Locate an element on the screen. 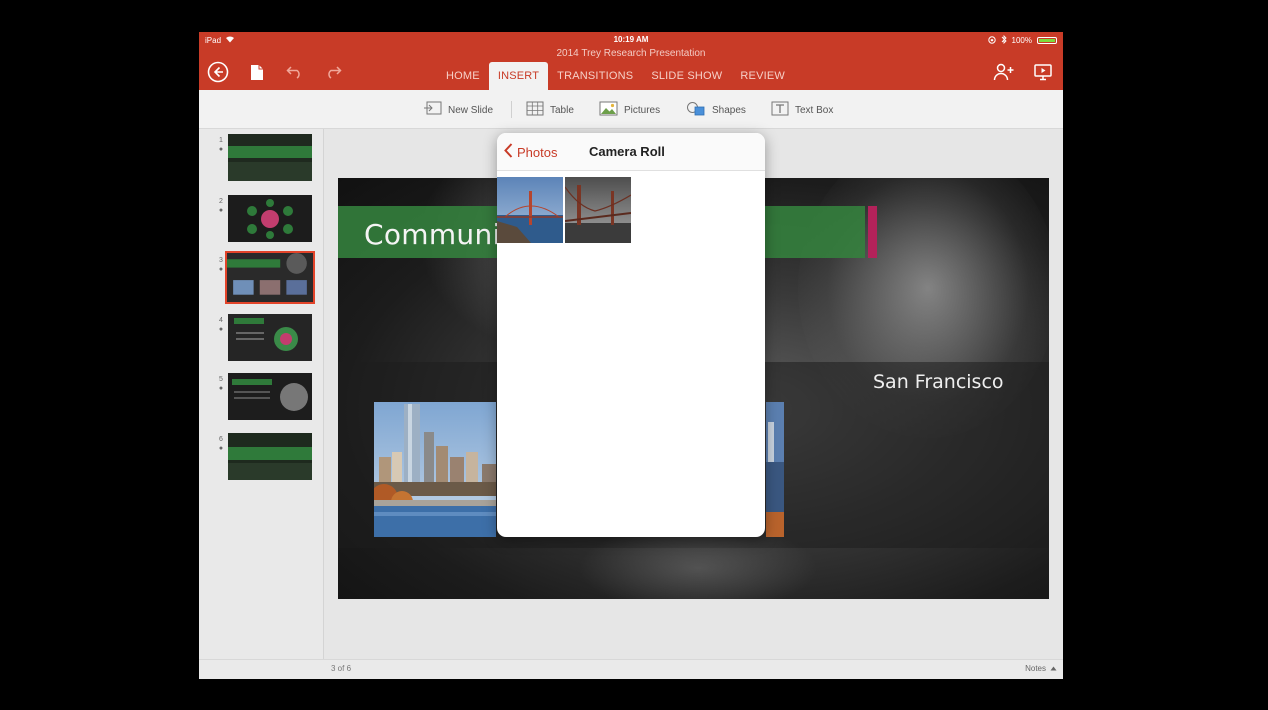  photo-right-partial is located at coordinates (775, 469).